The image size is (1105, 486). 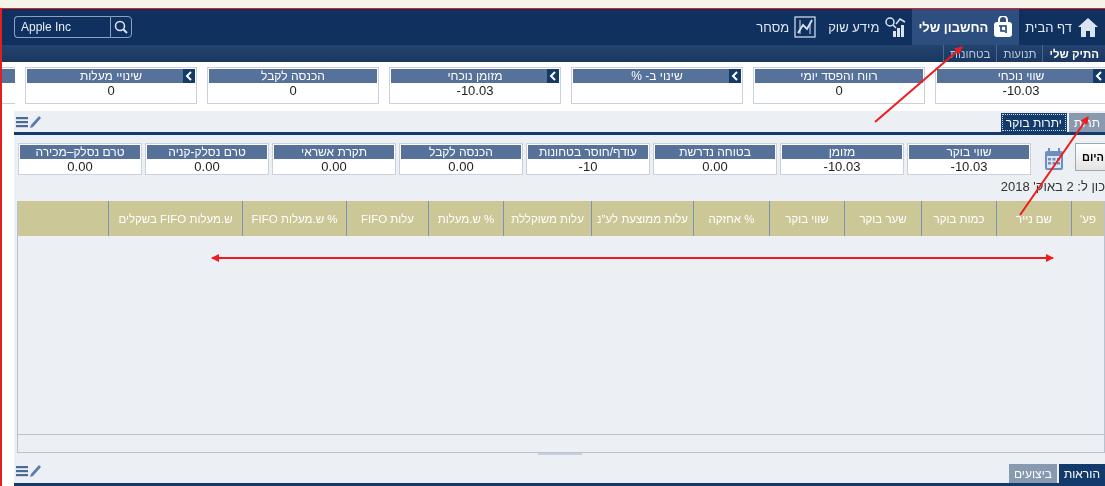 What do you see at coordinates (175, 218) in the screenshot?
I see `column-header: ש.מעלות FIFO בשקלים` at bounding box center [175, 218].